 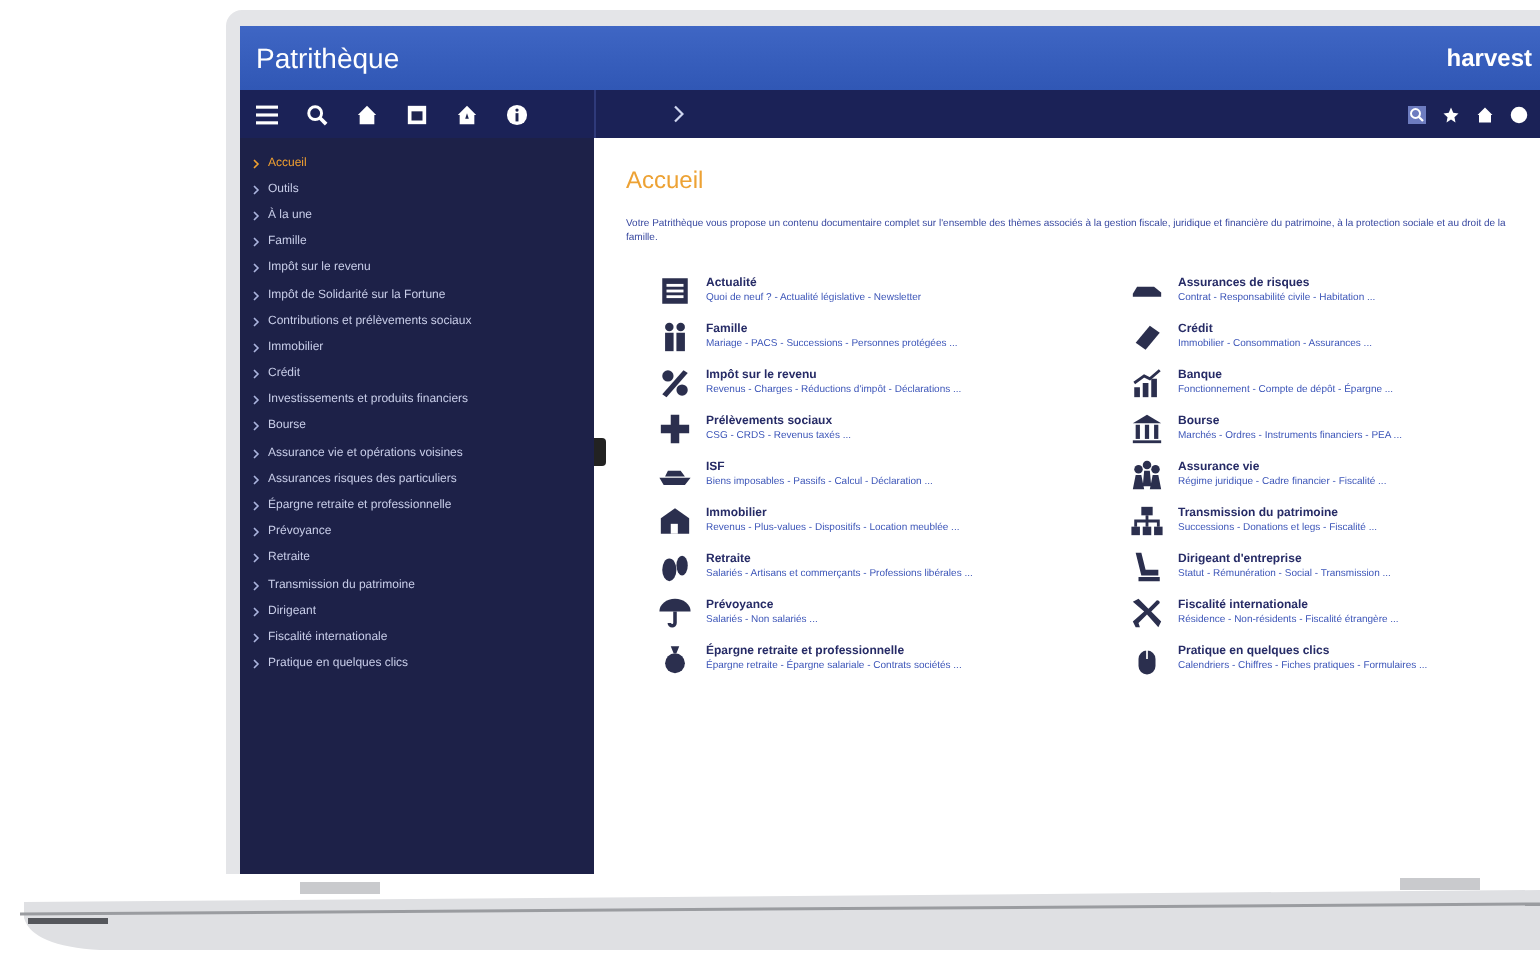 What do you see at coordinates (417, 114) in the screenshot?
I see `calendar-icon` at bounding box center [417, 114].